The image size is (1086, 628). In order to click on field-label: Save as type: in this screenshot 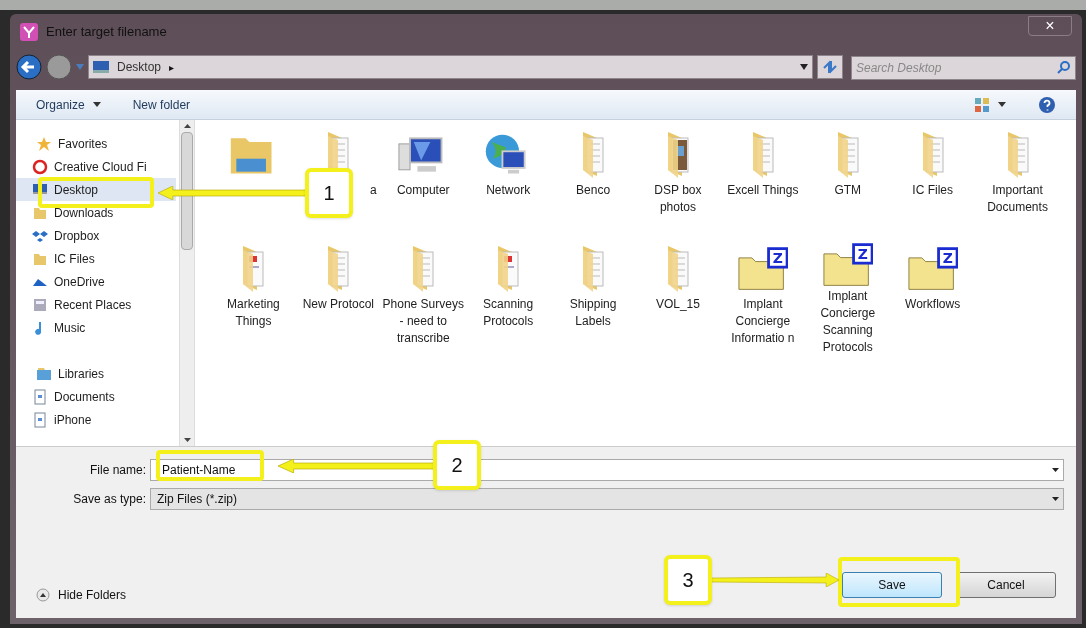, I will do `click(109, 499)`.